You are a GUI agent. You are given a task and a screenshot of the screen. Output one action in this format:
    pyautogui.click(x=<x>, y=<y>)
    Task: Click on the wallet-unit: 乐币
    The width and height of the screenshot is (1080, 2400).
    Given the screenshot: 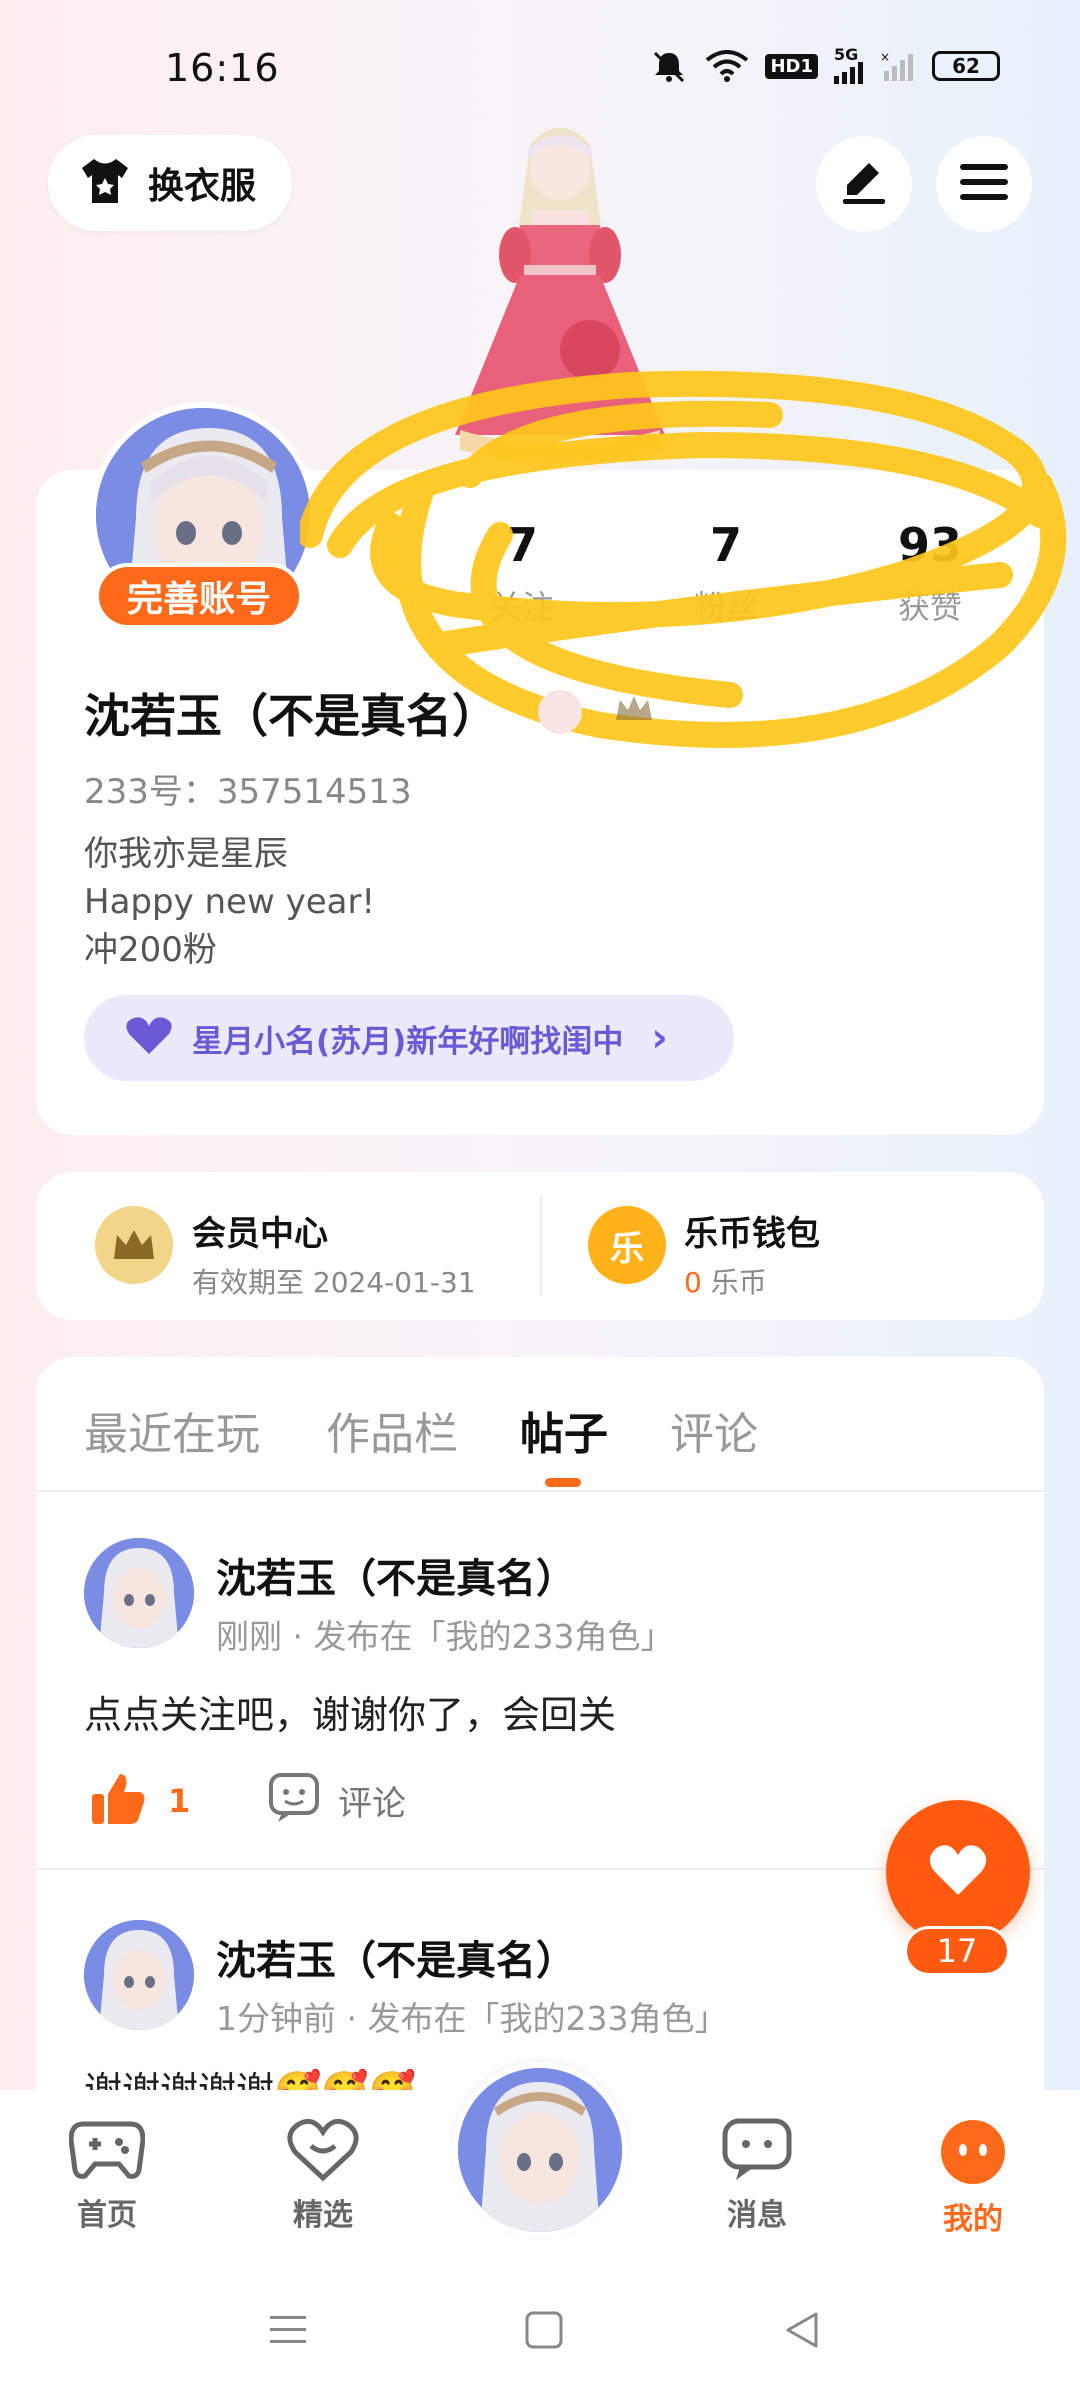 What is the action you would take?
    pyautogui.click(x=738, y=1282)
    